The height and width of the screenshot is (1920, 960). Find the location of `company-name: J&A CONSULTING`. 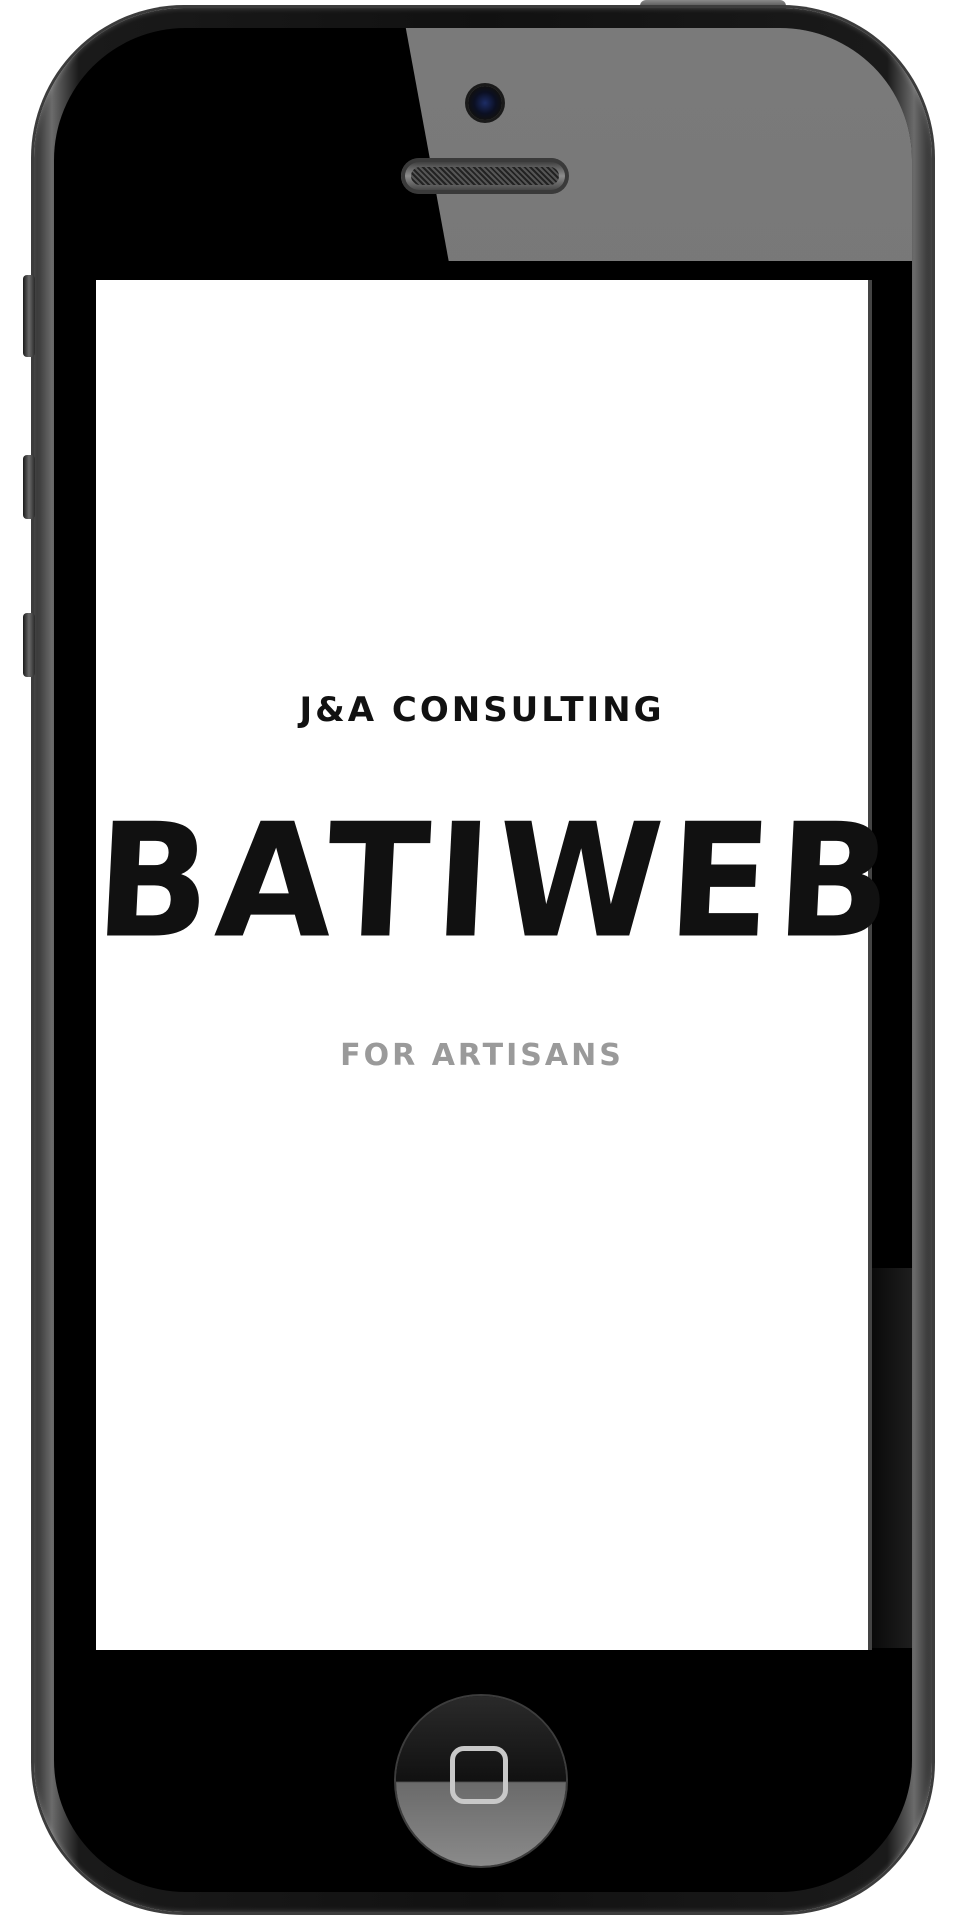

company-name: J&A CONSULTING is located at coordinates (482, 710).